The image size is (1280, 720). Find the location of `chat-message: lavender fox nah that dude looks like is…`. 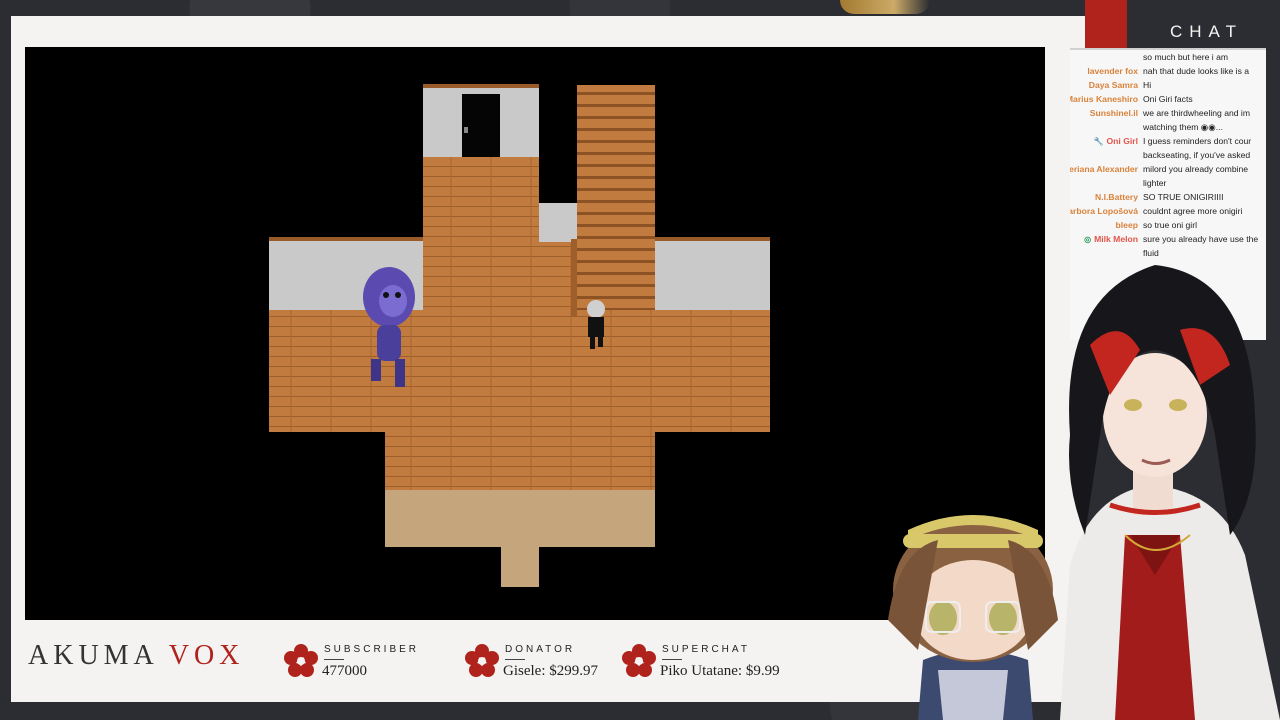

chat-message: lavender fox nah that dude looks like is… is located at coordinates (1168, 71).